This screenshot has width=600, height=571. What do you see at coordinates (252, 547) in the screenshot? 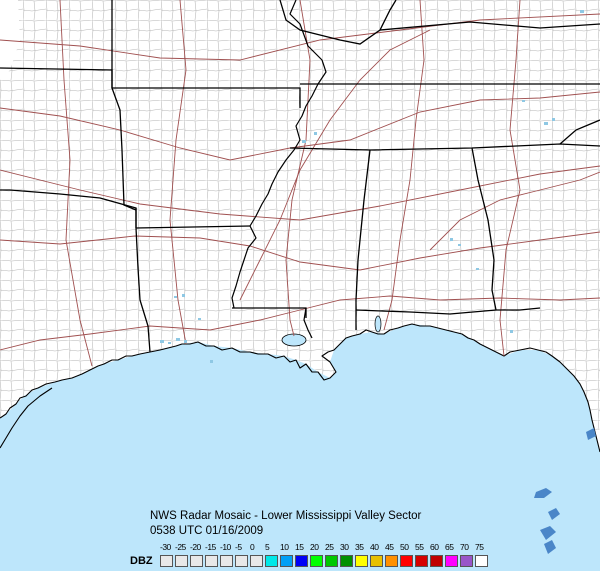
I see `legend-level-label: 0` at bounding box center [252, 547].